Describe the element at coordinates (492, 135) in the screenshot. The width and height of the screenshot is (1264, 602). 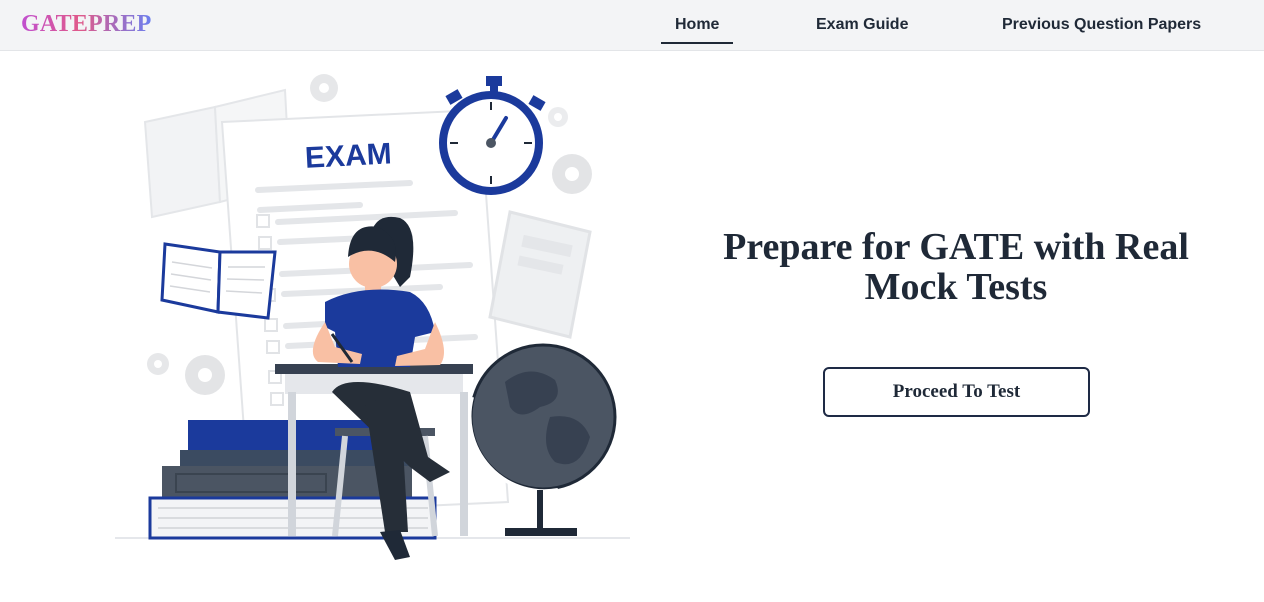
I see `stopwatch-icon` at that location.